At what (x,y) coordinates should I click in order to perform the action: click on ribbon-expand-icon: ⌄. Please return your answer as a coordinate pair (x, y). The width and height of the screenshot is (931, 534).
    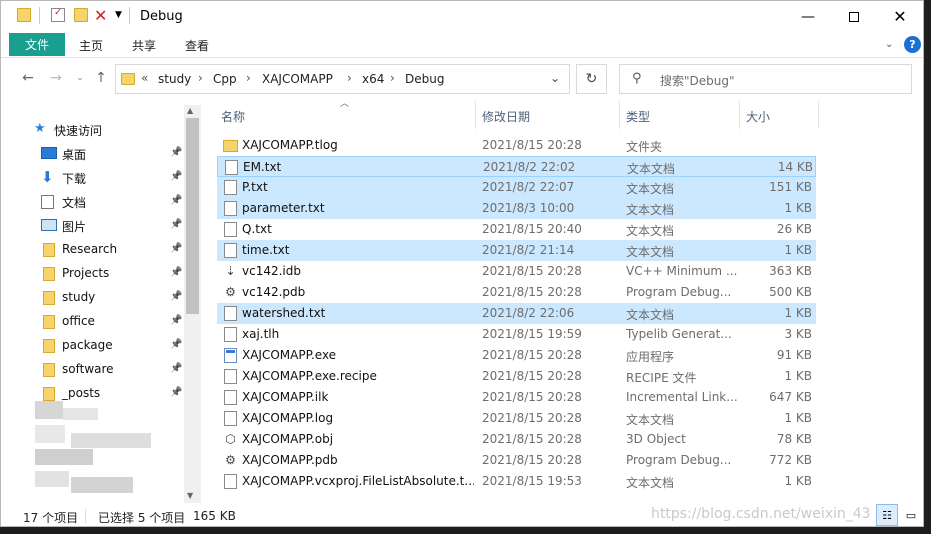
    Looking at the image, I should click on (889, 44).